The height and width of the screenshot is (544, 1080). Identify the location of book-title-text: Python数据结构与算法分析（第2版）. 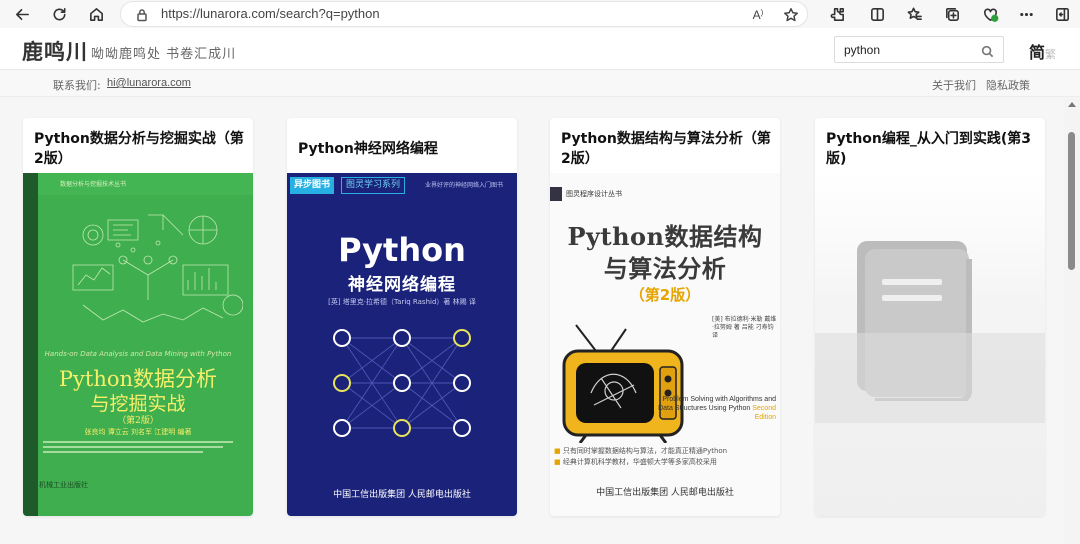
(667, 149).